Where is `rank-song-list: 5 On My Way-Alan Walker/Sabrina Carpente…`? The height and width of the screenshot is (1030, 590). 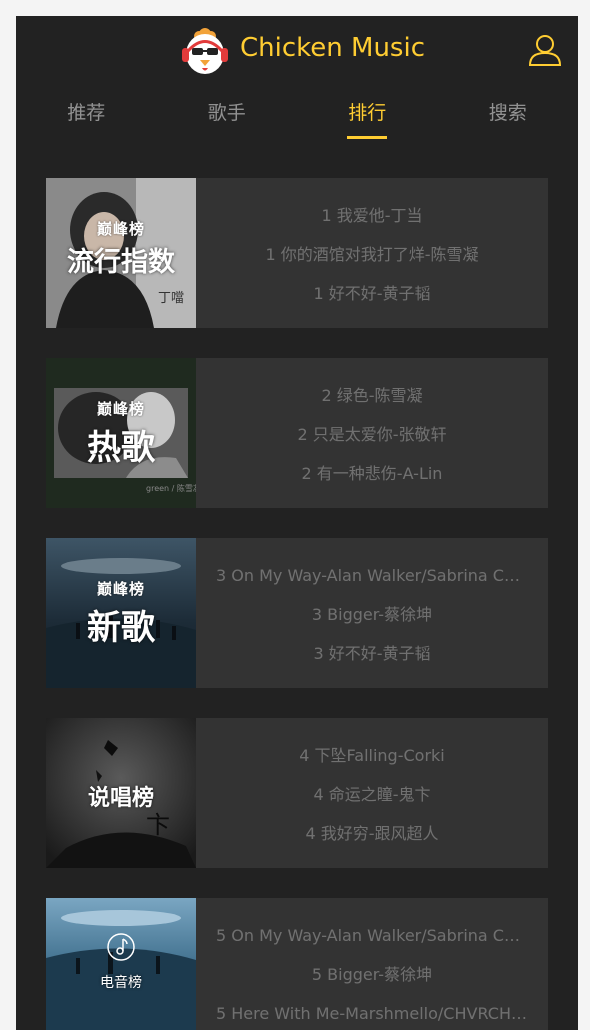 rank-song-list: 5 On My Way-Alan Walker/Sabrina Carpente… is located at coordinates (372, 964).